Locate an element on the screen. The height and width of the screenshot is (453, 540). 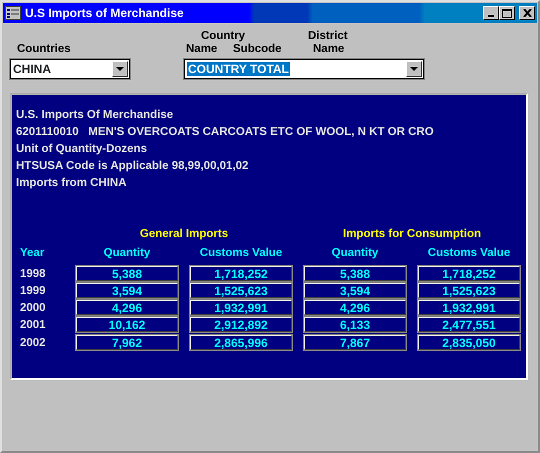
report-line: 6201110010 MEN'S OVERCOATS CARCOATS ETC OF WOOL, N KT OR CRO is located at coordinates (225, 132).